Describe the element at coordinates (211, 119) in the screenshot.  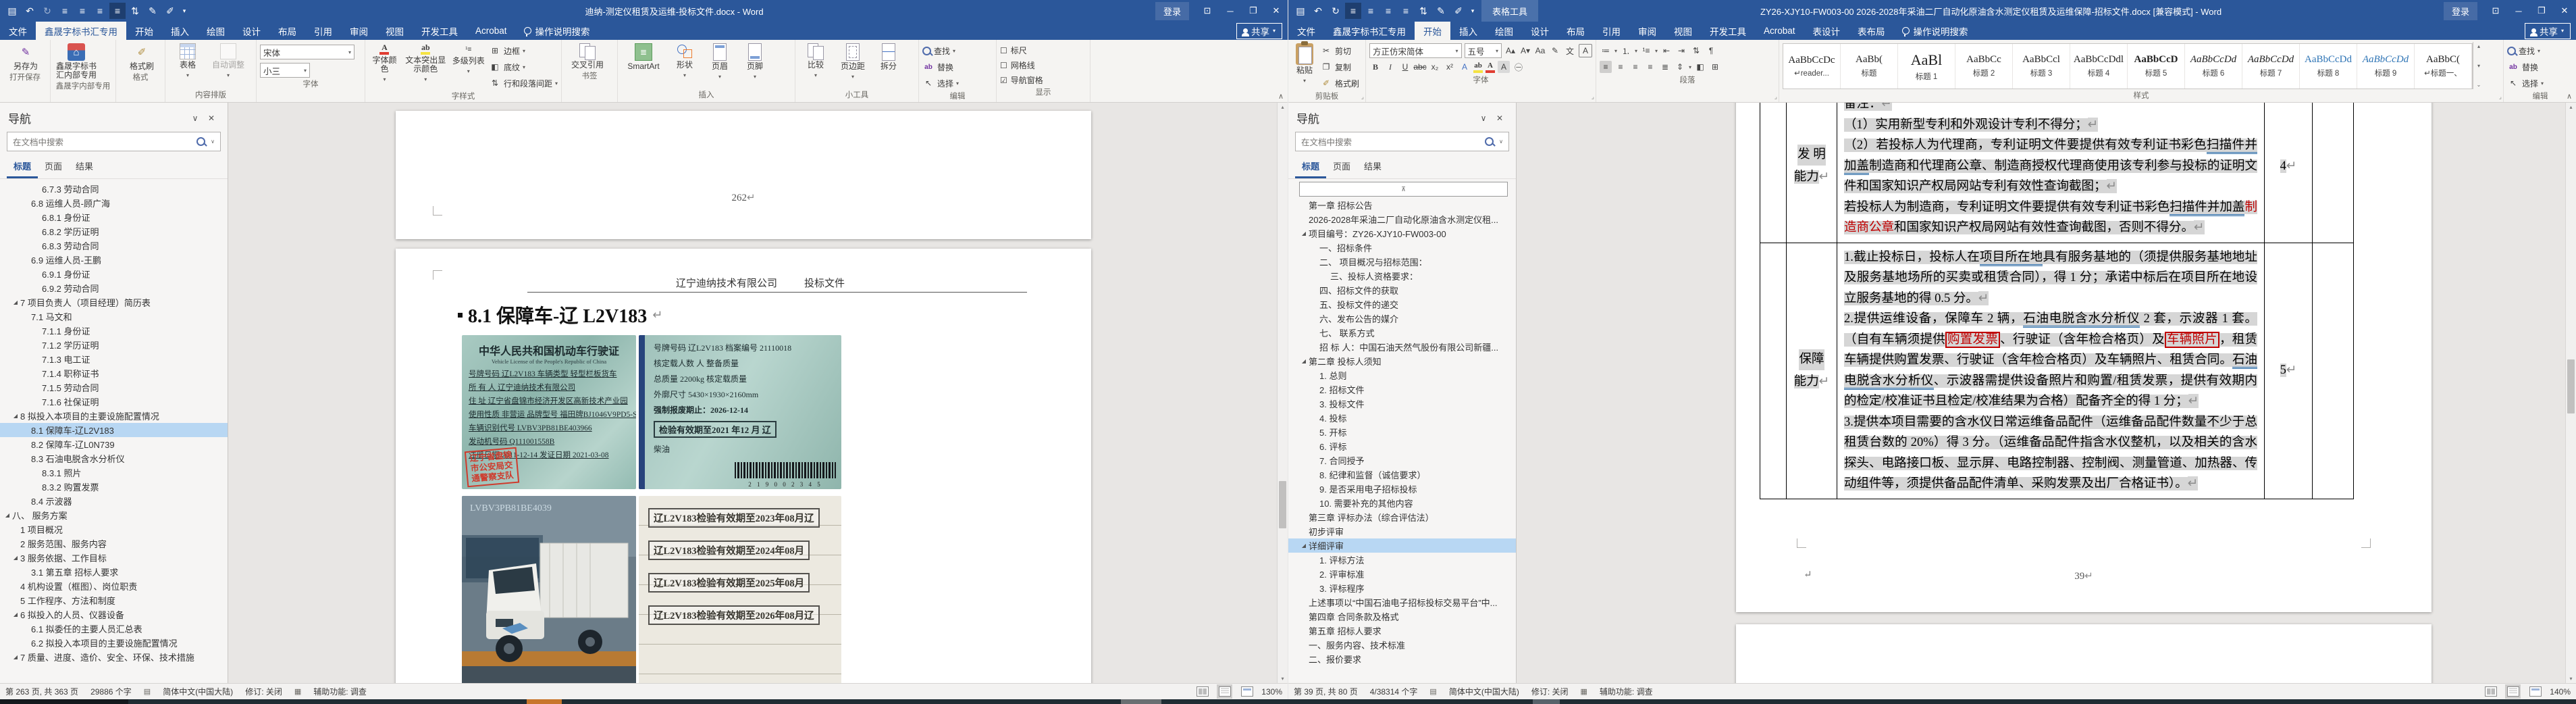
I see `pane-close-icon: ✕` at that location.